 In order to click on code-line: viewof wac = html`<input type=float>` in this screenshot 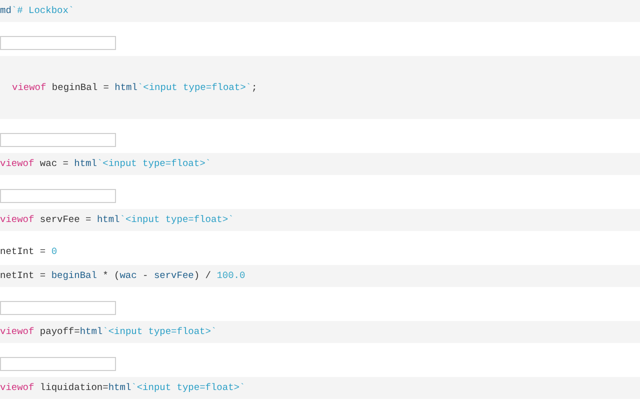, I will do `click(105, 164)`.